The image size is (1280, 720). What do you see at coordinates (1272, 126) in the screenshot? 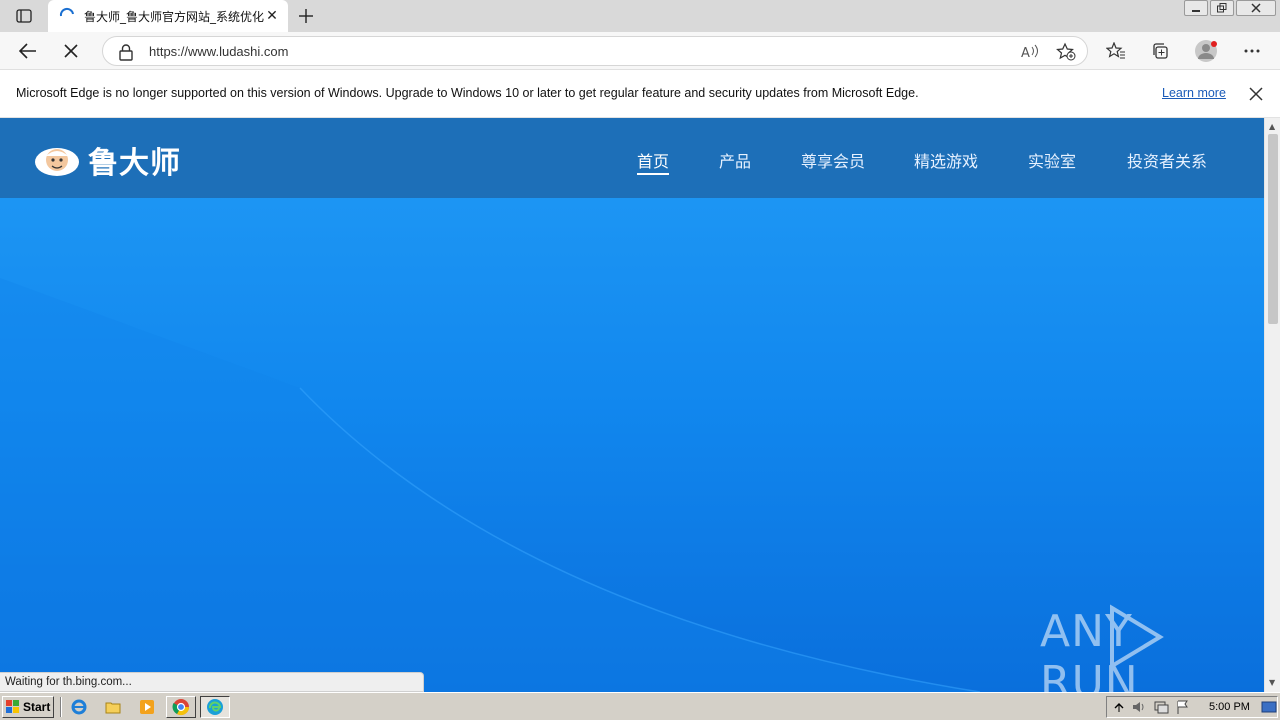
I see `scroll-up-icon: ▲` at bounding box center [1272, 126].